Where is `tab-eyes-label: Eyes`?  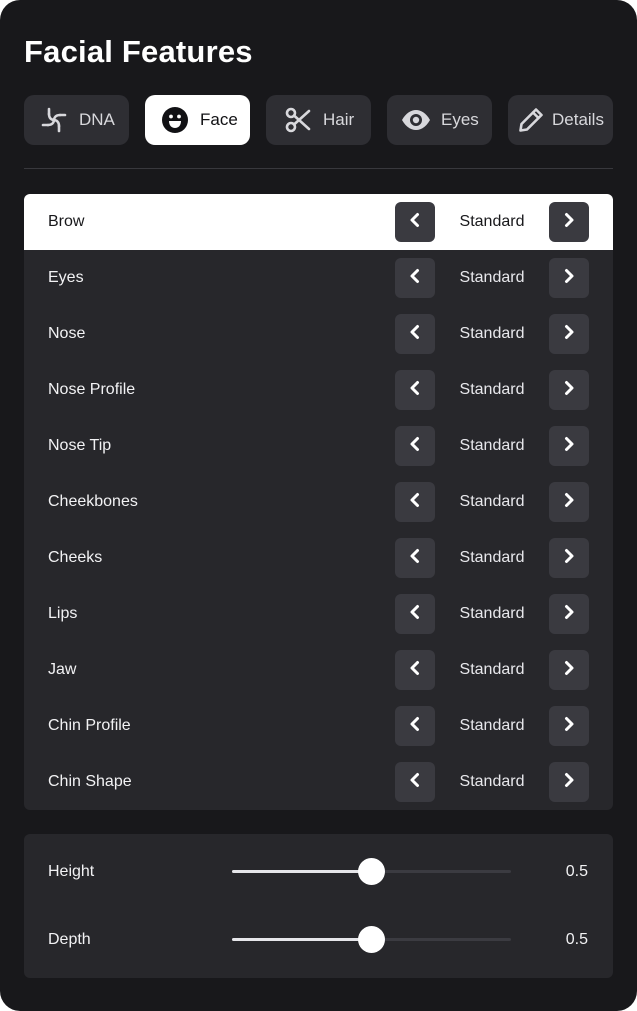 tab-eyes-label: Eyes is located at coordinates (460, 119).